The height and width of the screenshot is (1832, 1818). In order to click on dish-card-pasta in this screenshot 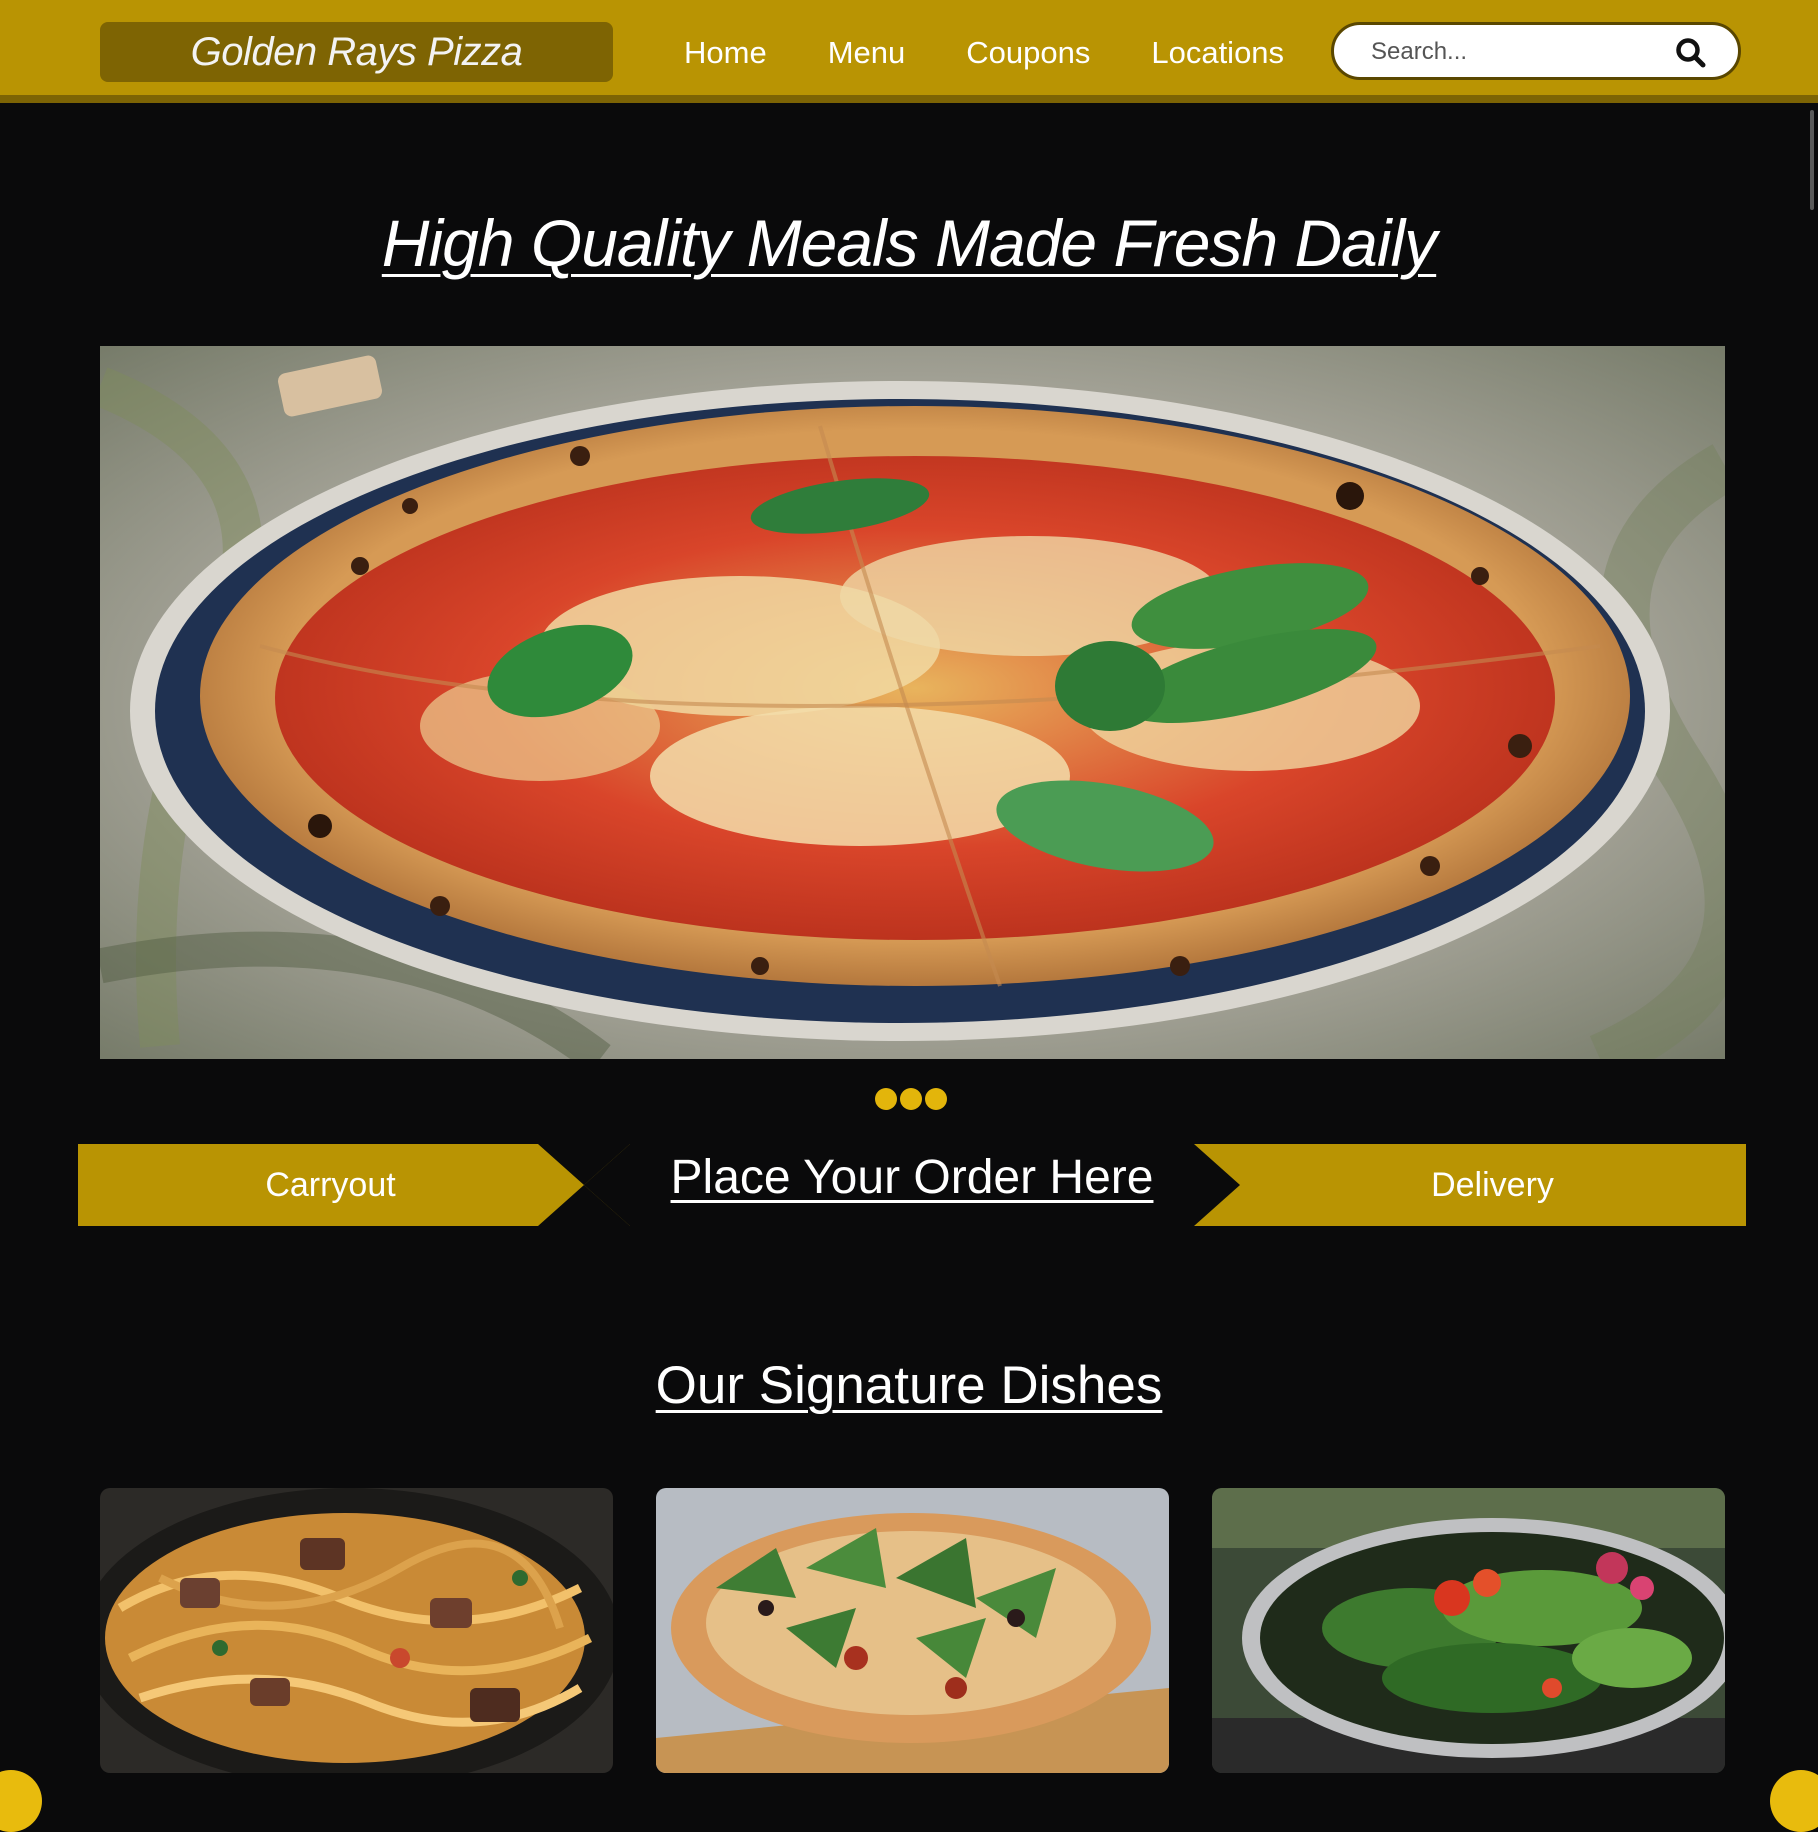, I will do `click(356, 1630)`.